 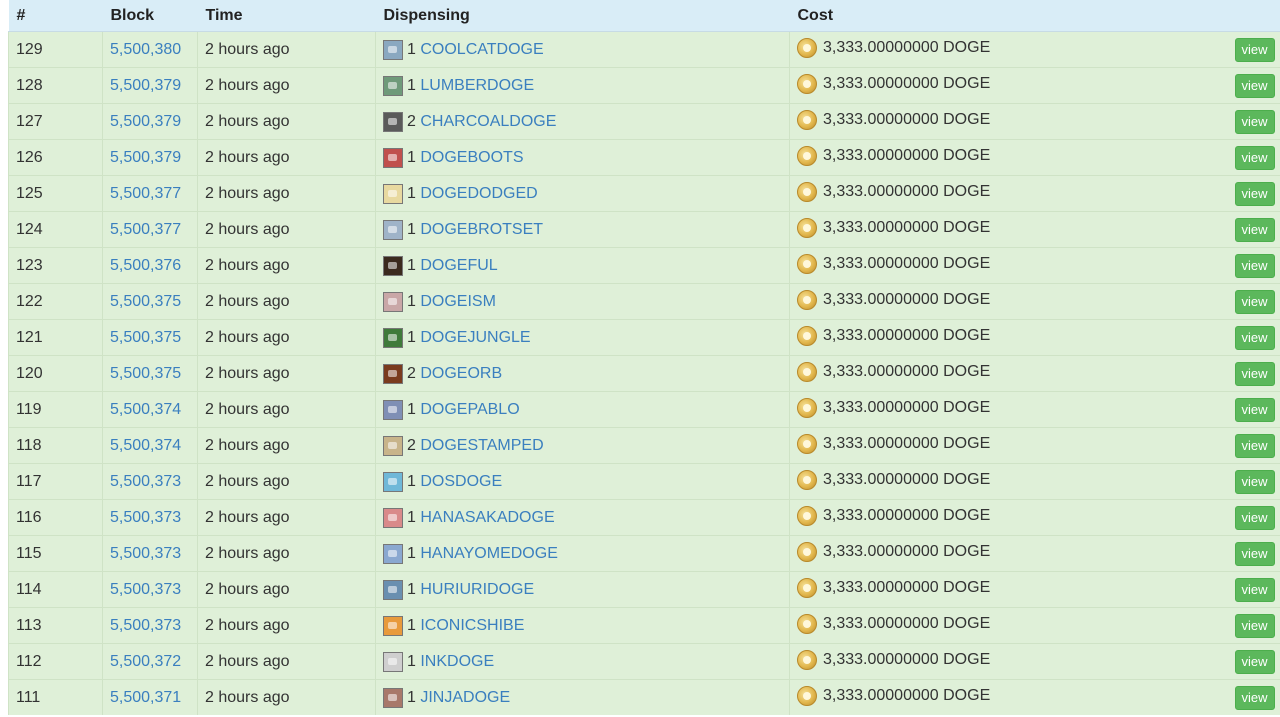 I want to click on block-link-cell: 5,500,374, so click(x=150, y=445).